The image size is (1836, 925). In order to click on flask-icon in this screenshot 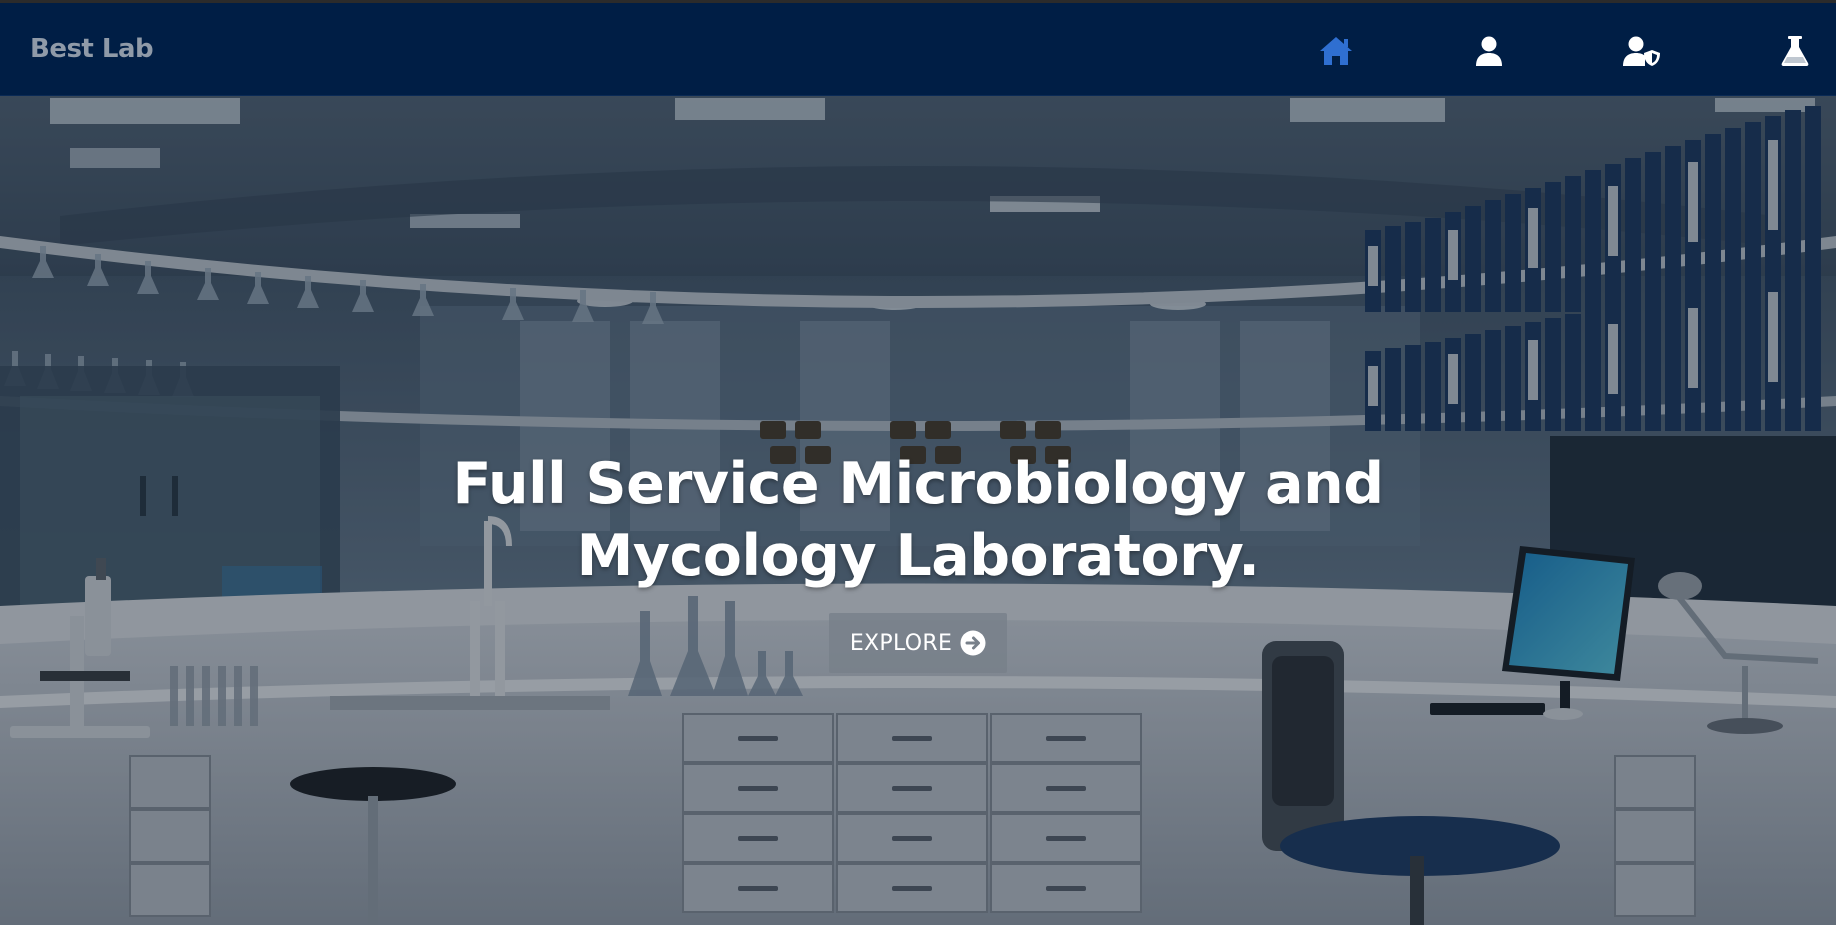, I will do `click(1795, 51)`.